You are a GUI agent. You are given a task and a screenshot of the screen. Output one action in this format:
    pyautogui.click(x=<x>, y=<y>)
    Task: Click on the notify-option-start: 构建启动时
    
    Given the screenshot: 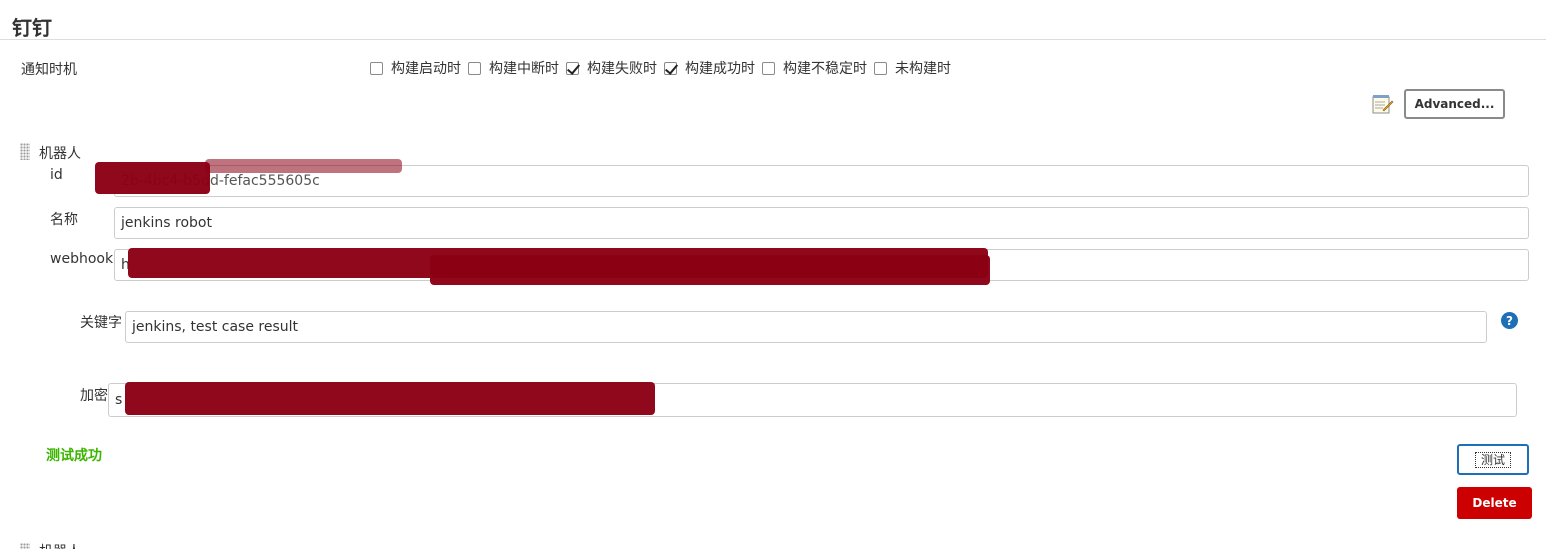 What is the action you would take?
    pyautogui.click(x=415, y=68)
    